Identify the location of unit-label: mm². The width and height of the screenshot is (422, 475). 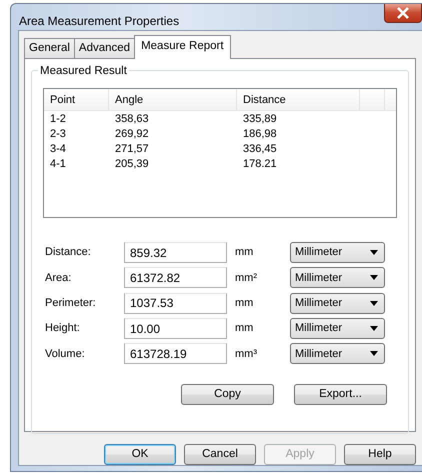
(246, 278).